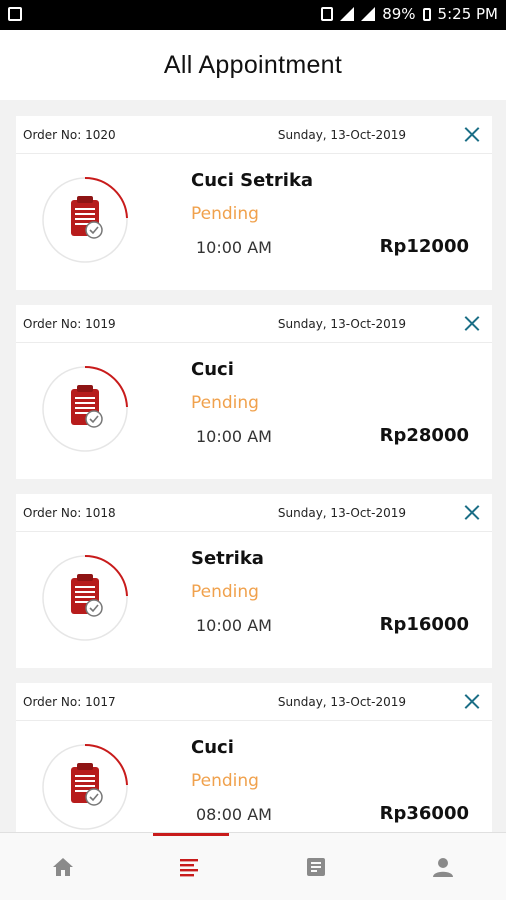  What do you see at coordinates (368, 14) in the screenshot?
I see `signal-icon` at bounding box center [368, 14].